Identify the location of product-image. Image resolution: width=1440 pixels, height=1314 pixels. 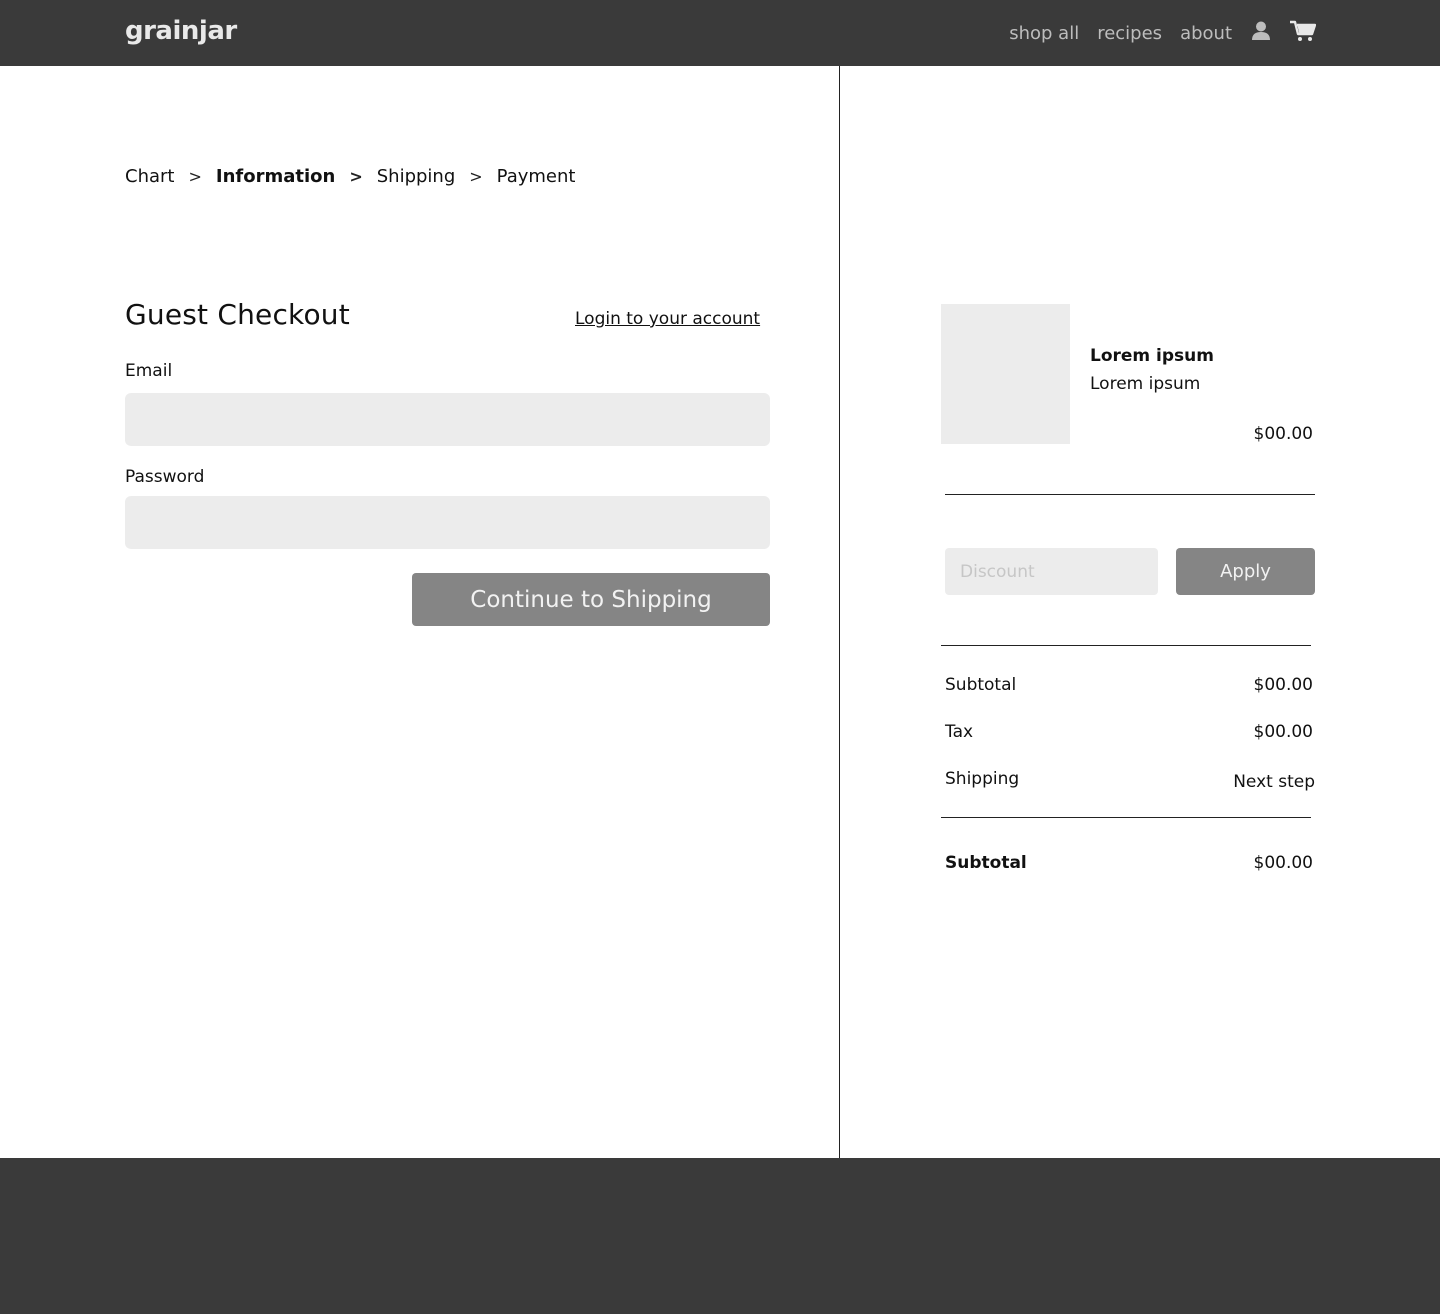
(1005, 374).